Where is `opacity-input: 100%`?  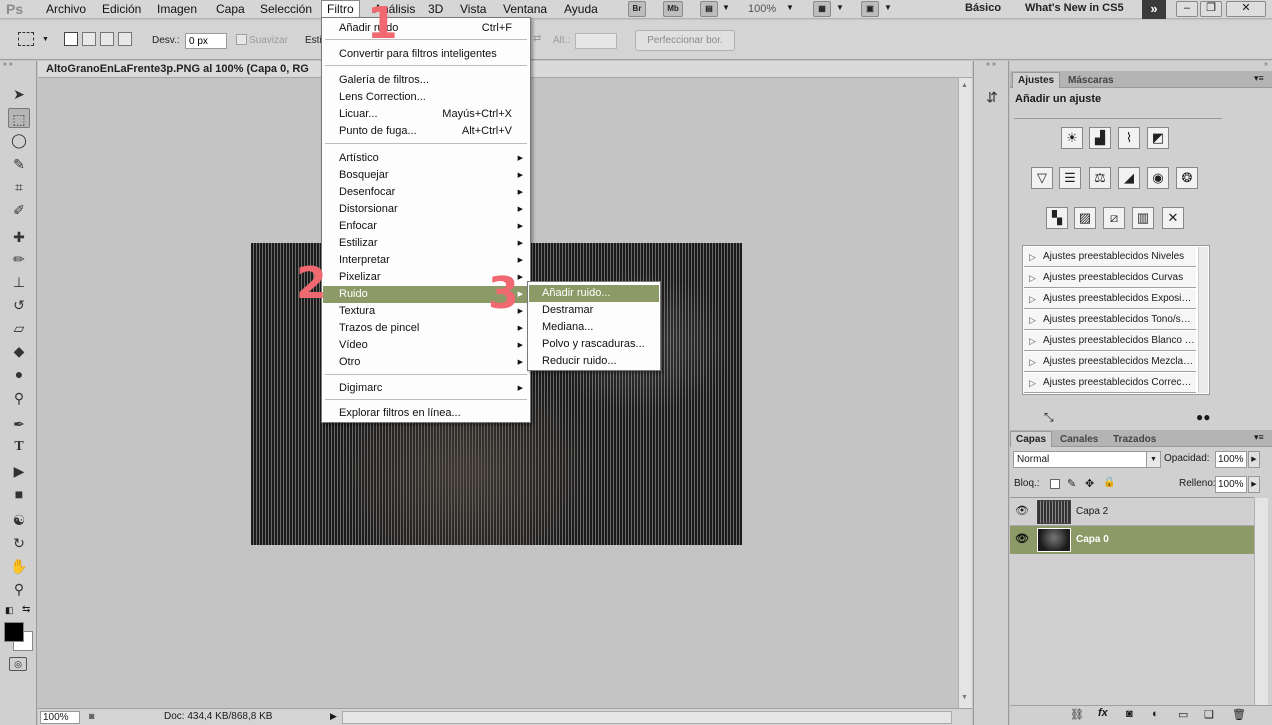
opacity-input: 100% is located at coordinates (1231, 459).